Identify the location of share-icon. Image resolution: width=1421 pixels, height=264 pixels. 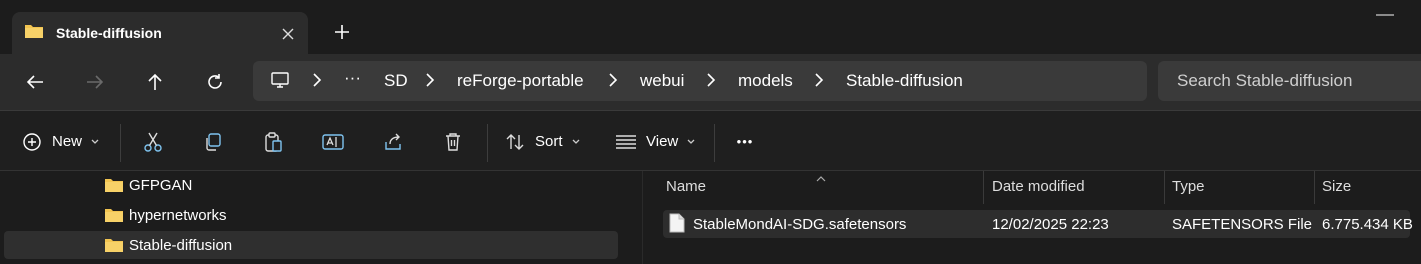
(393, 141).